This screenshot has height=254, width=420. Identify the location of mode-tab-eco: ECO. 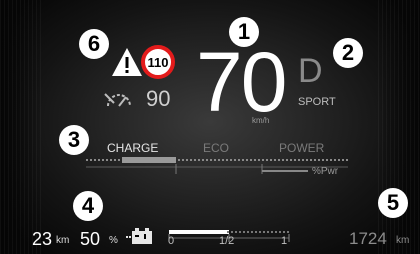
(216, 148).